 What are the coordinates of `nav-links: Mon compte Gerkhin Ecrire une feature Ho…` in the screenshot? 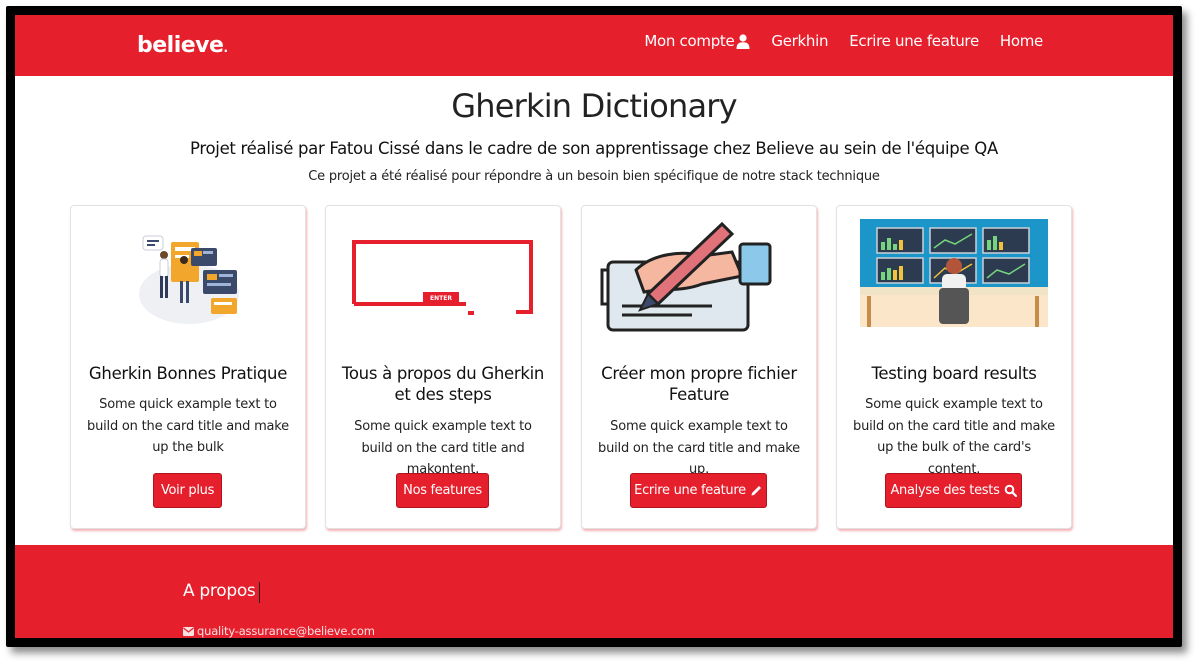 It's located at (833, 41).